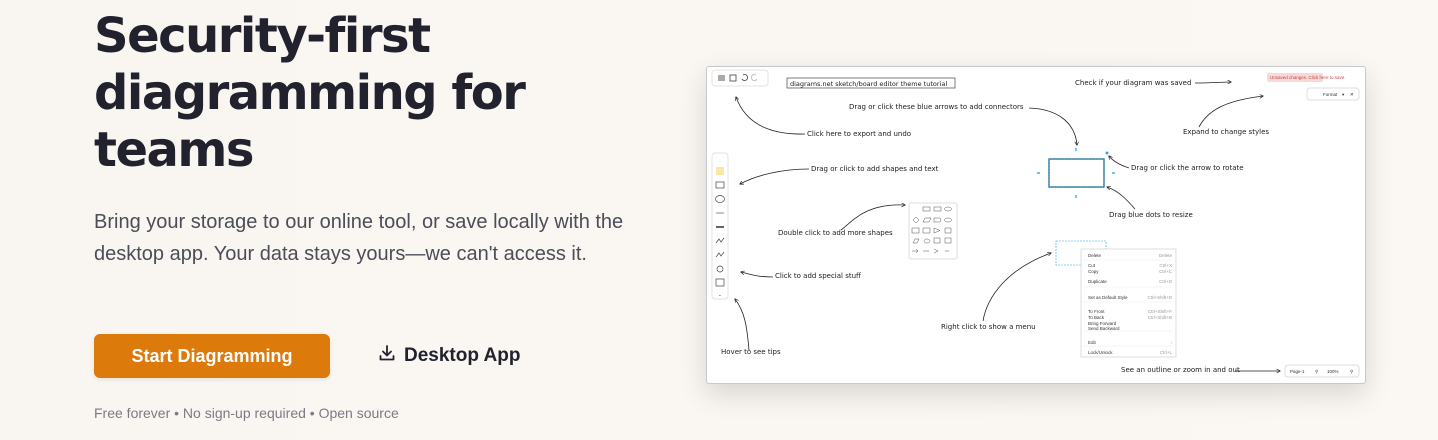 This screenshot has height=440, width=1438. What do you see at coordinates (1166, 255) in the screenshot?
I see `context-menu-shortcut: Delete` at bounding box center [1166, 255].